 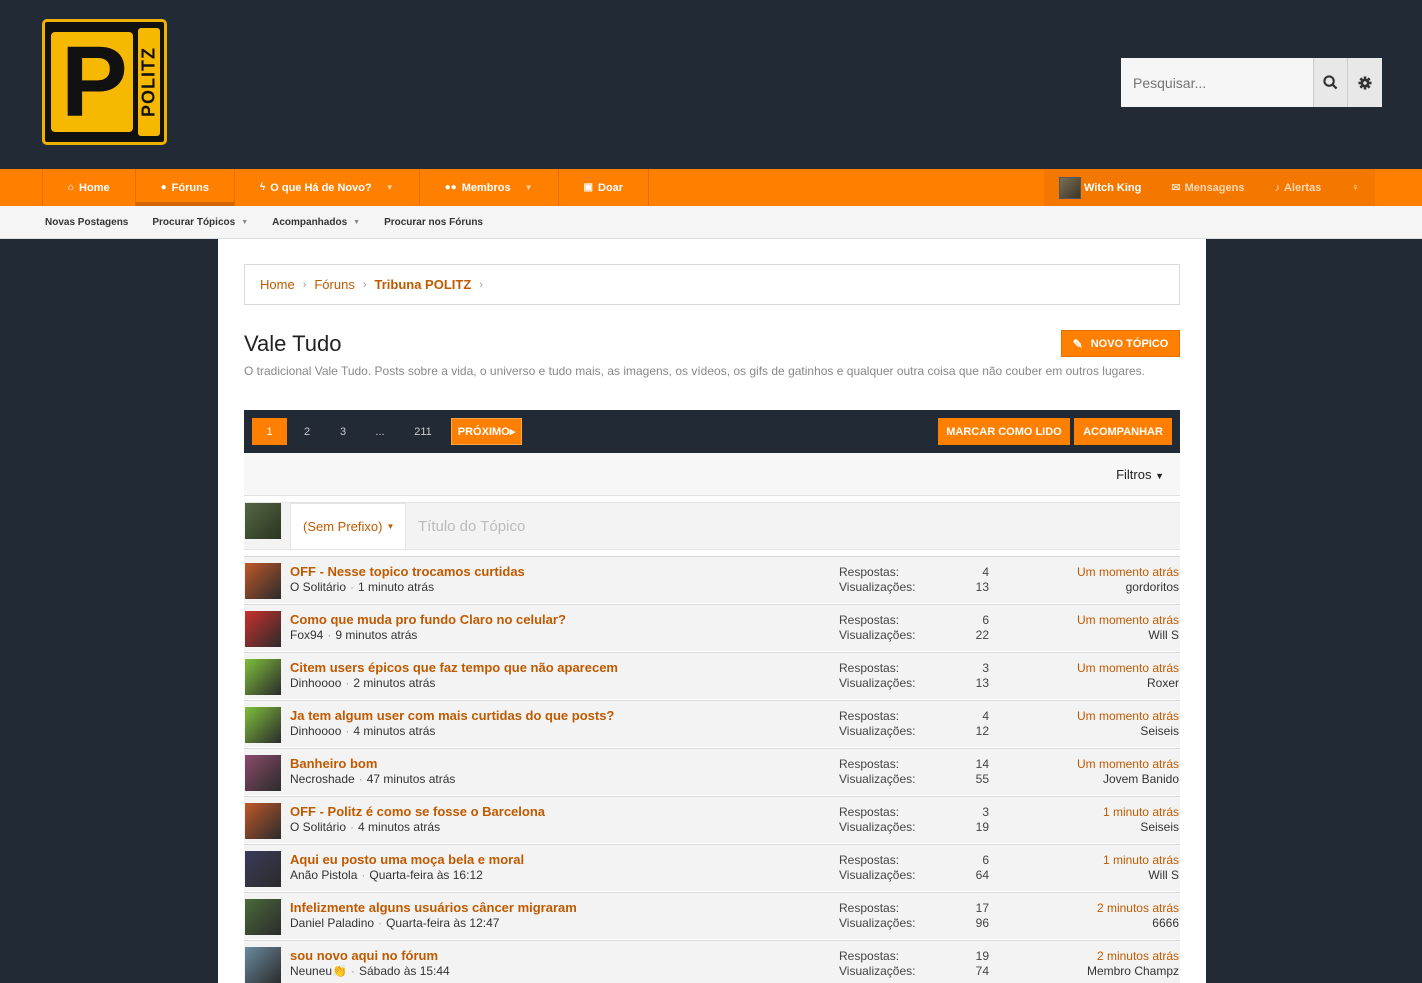 I want to click on last-post-user: Roxer, so click(x=1163, y=683).